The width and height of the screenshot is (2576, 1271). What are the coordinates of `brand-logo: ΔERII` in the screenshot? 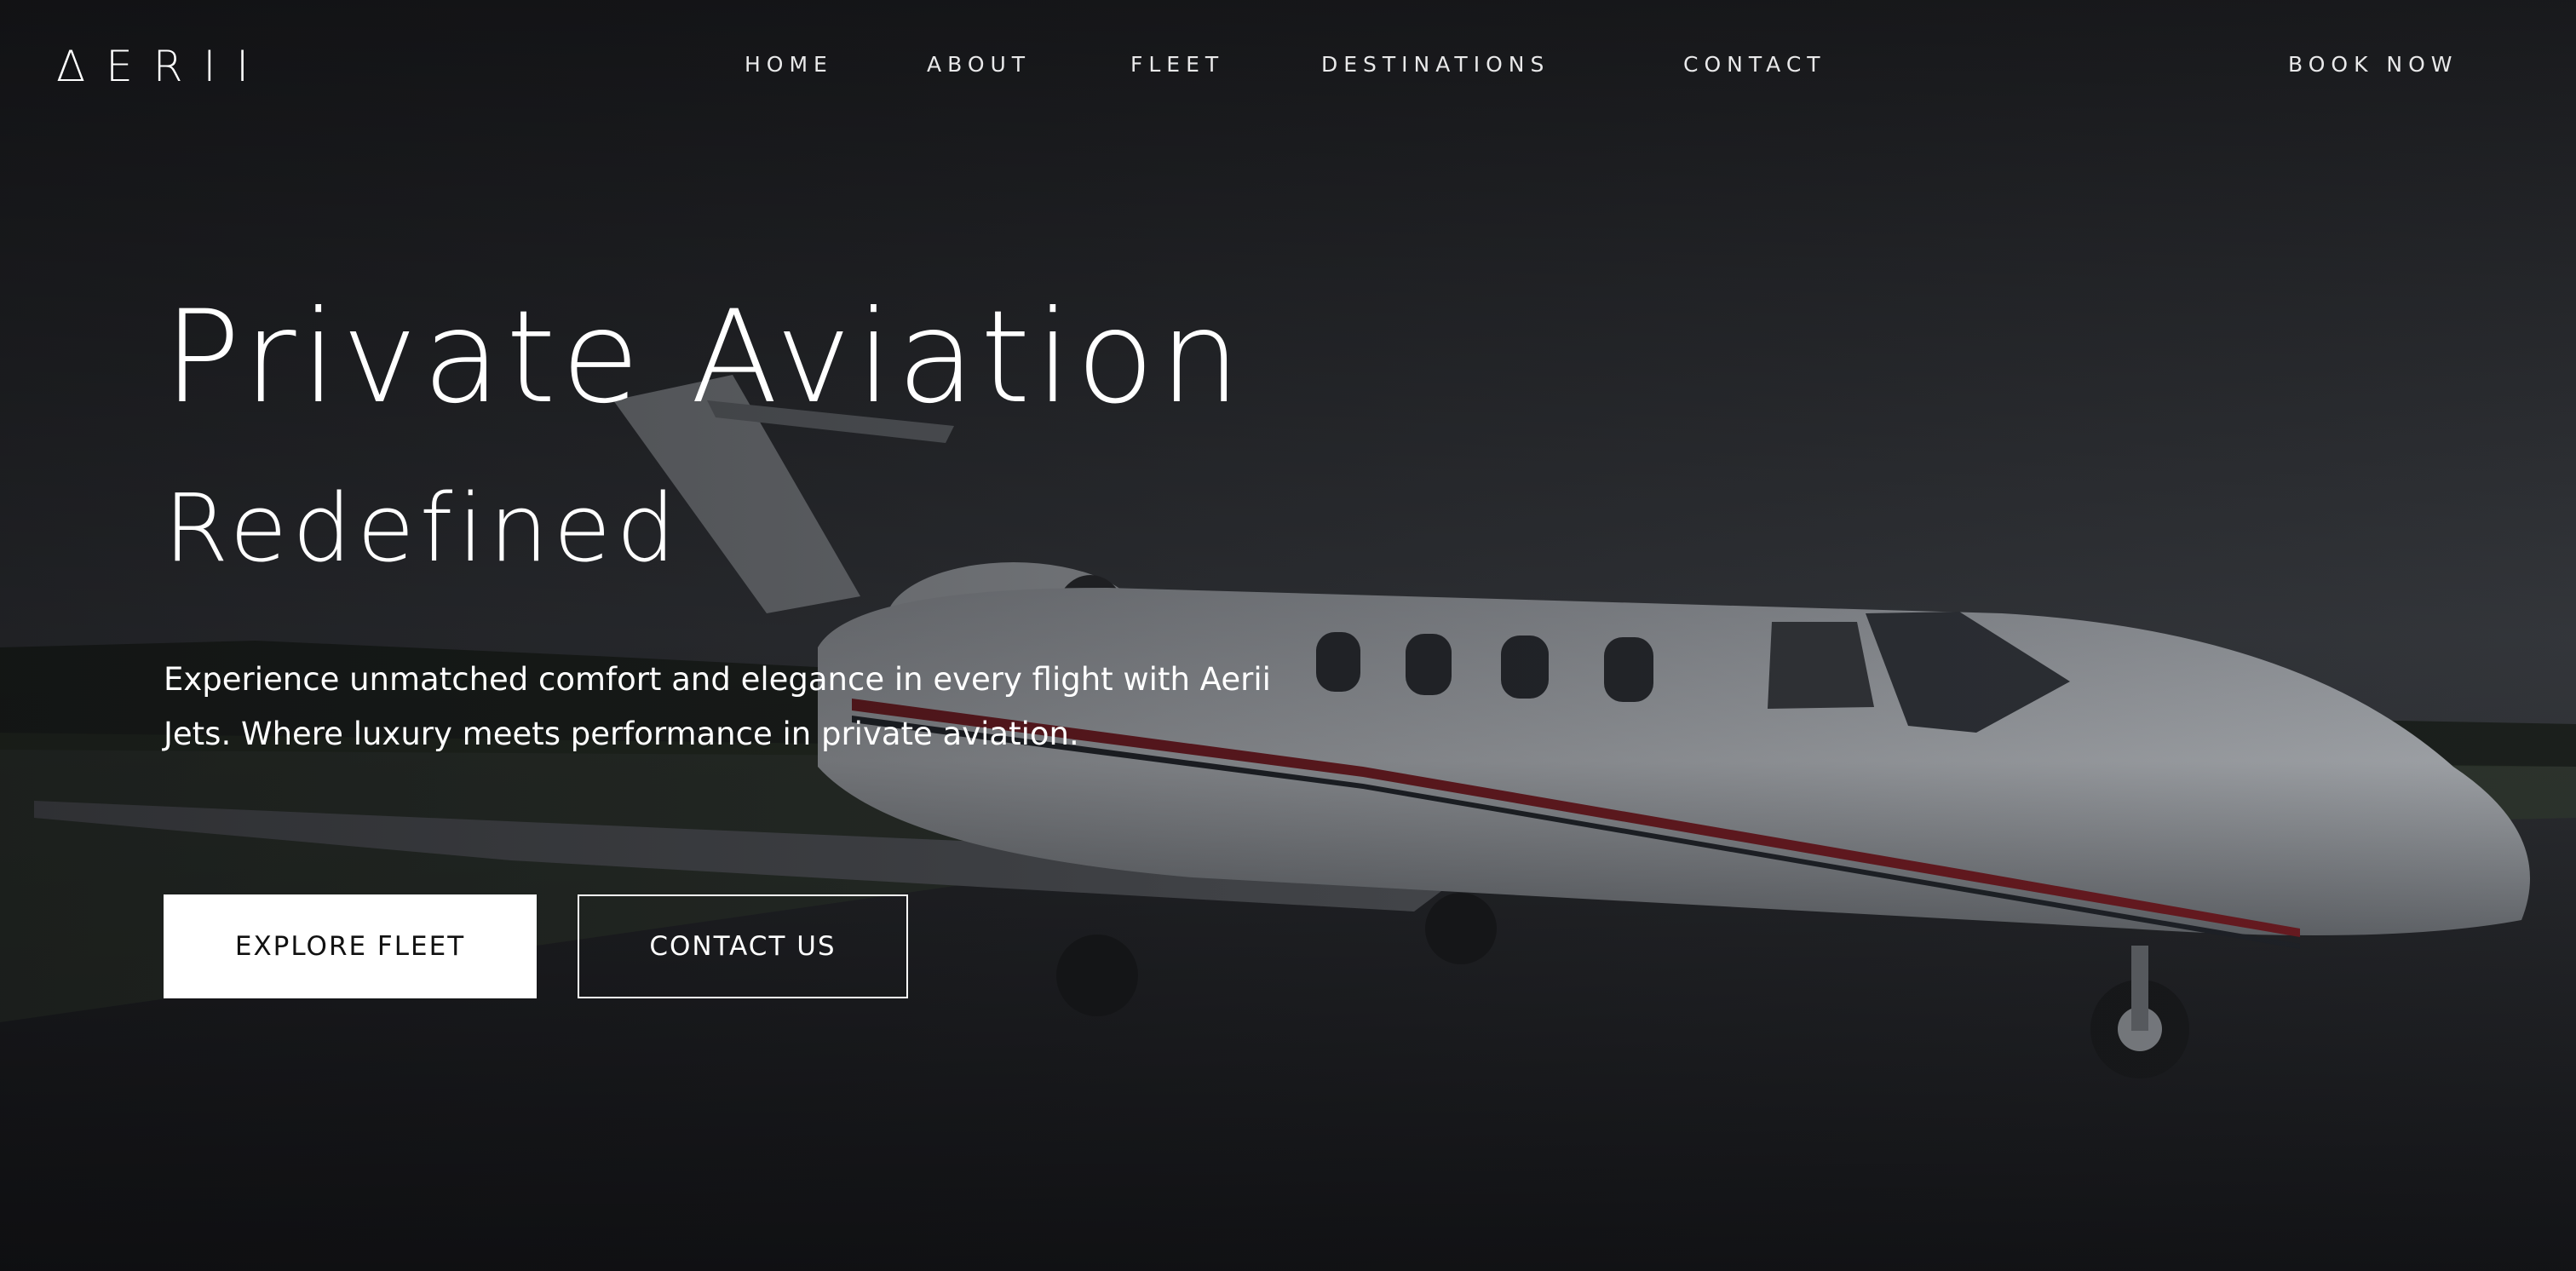 It's located at (162, 66).